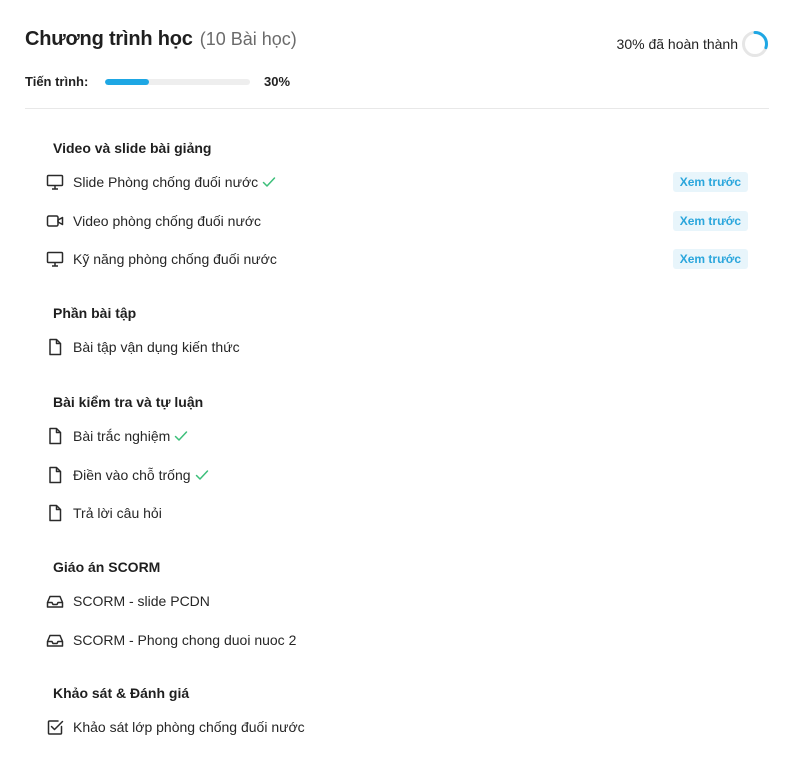 The height and width of the screenshot is (778, 797). Describe the element at coordinates (677, 44) in the screenshot. I see `completion-text: 30% đã hoàn thành` at that location.